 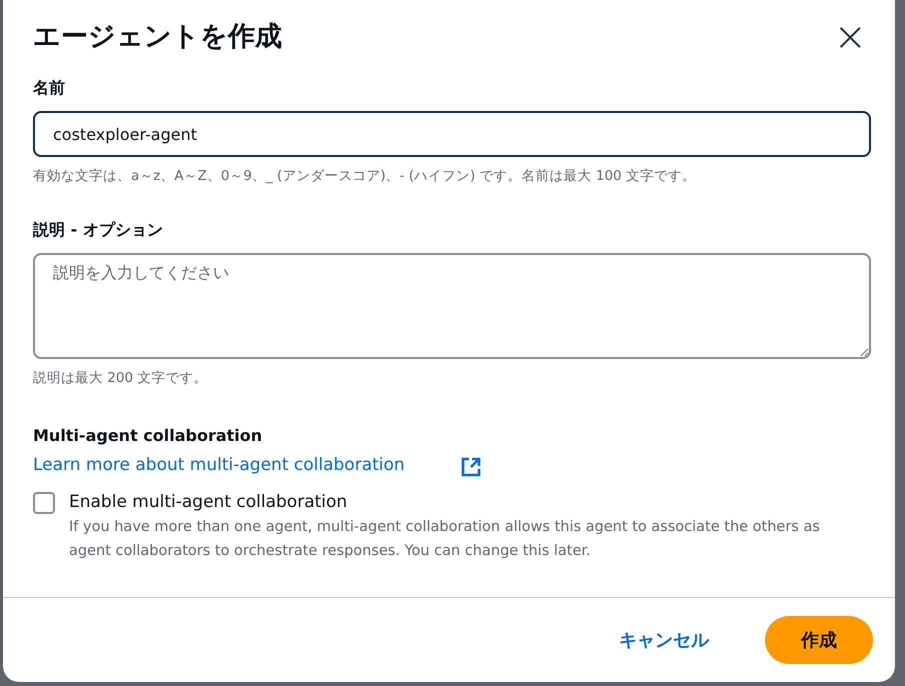 What do you see at coordinates (49, 88) in the screenshot?
I see `field-label: 名前` at bounding box center [49, 88].